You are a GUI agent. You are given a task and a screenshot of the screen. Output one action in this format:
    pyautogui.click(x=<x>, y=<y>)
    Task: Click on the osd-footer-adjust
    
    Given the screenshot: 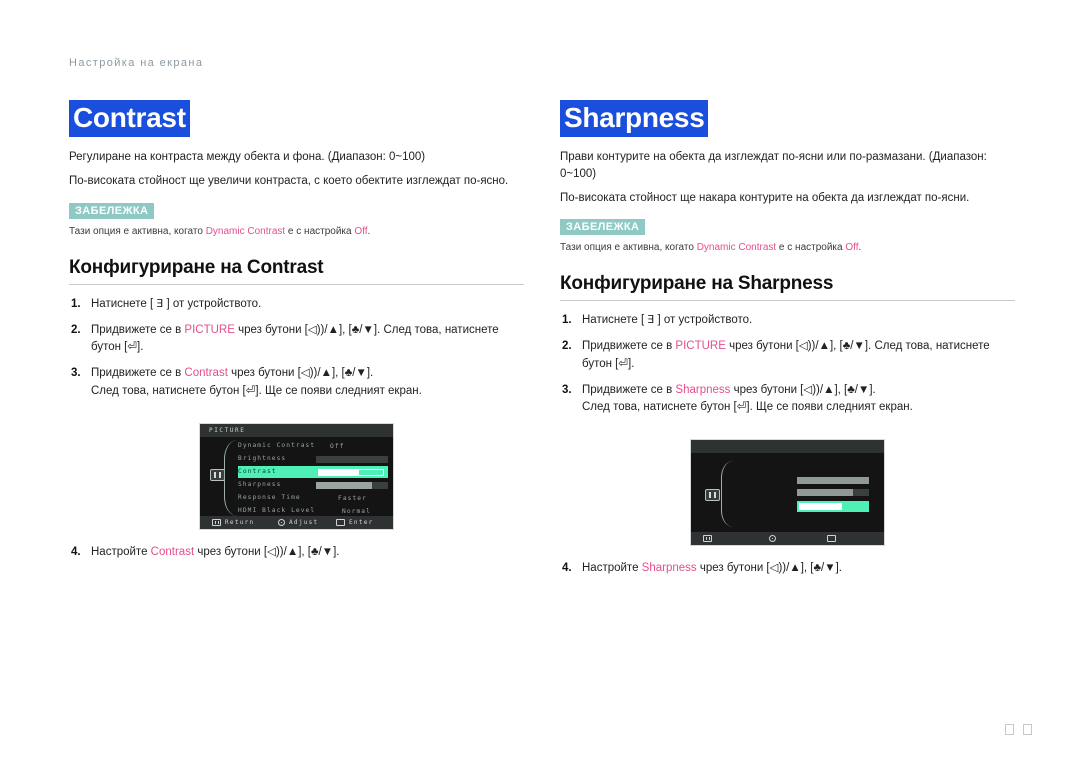 What is the action you would take?
    pyautogui.click(x=774, y=539)
    